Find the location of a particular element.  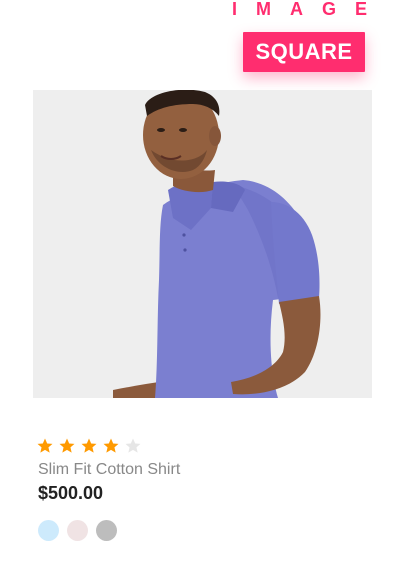

swatch-light-pink is located at coordinates (77, 530).